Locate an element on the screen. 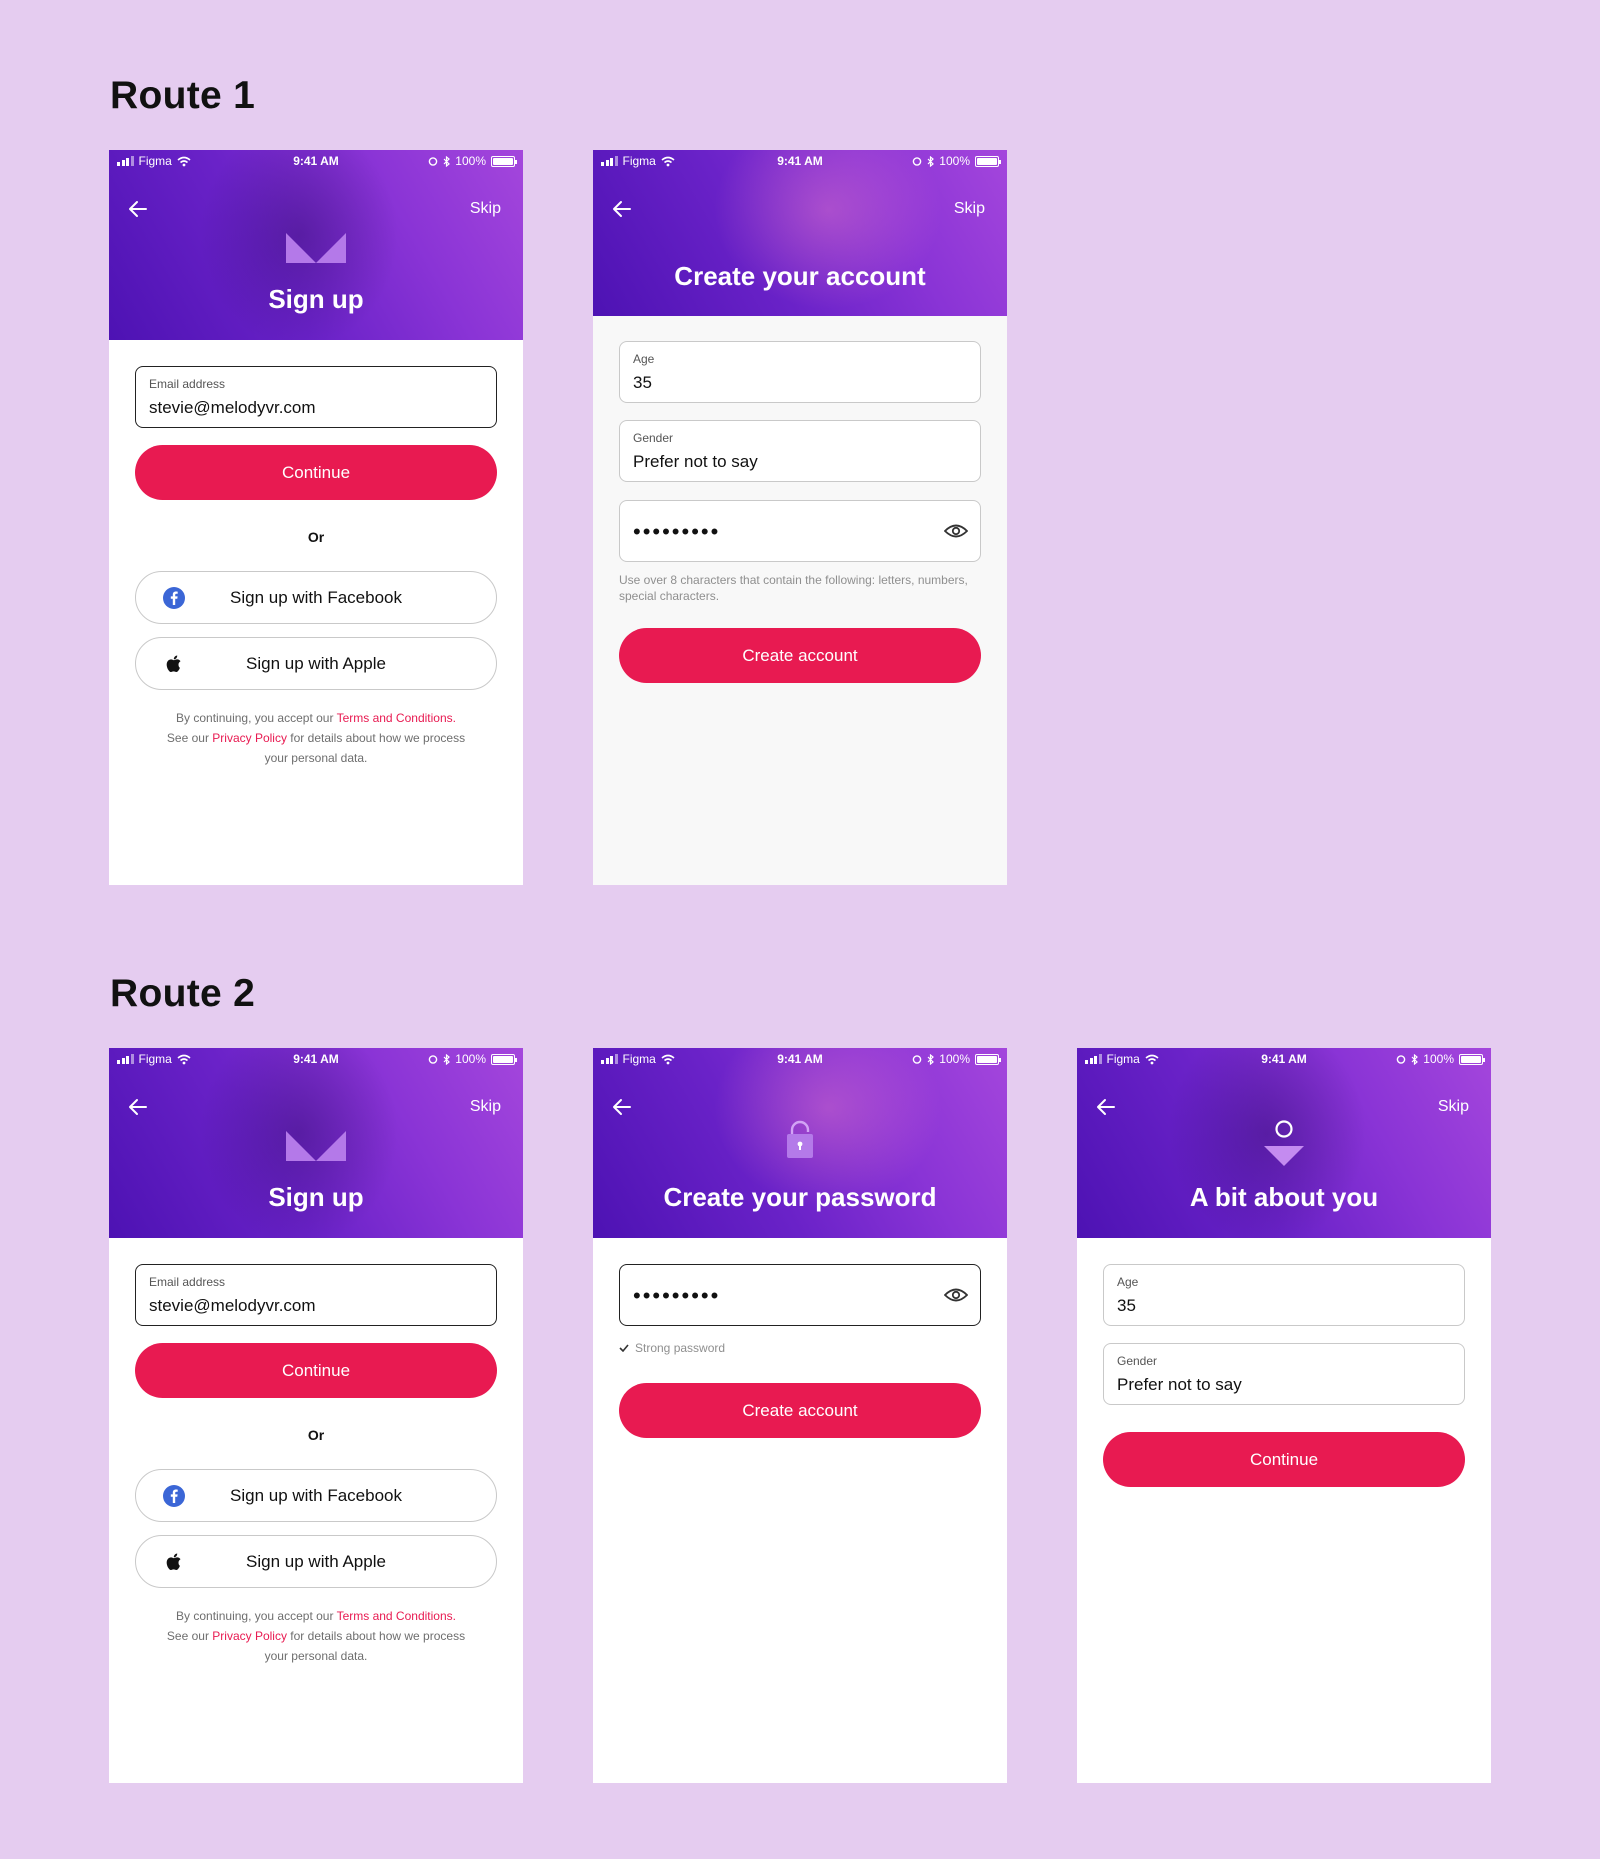  page-title: Create your password is located at coordinates (800, 1197).